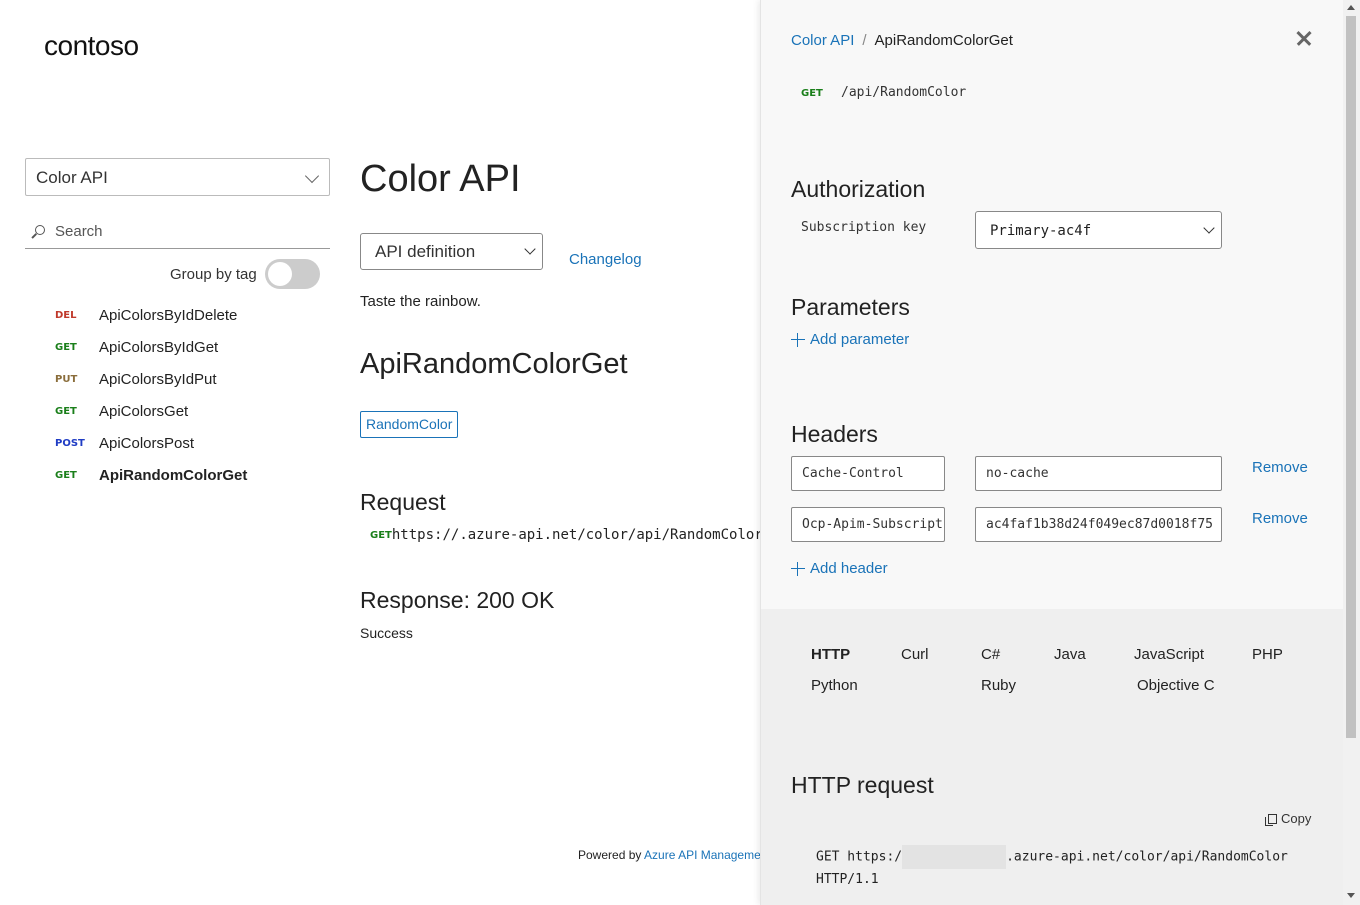 This screenshot has width=1360, height=905. I want to click on api-select-value: Color API, so click(72, 177).